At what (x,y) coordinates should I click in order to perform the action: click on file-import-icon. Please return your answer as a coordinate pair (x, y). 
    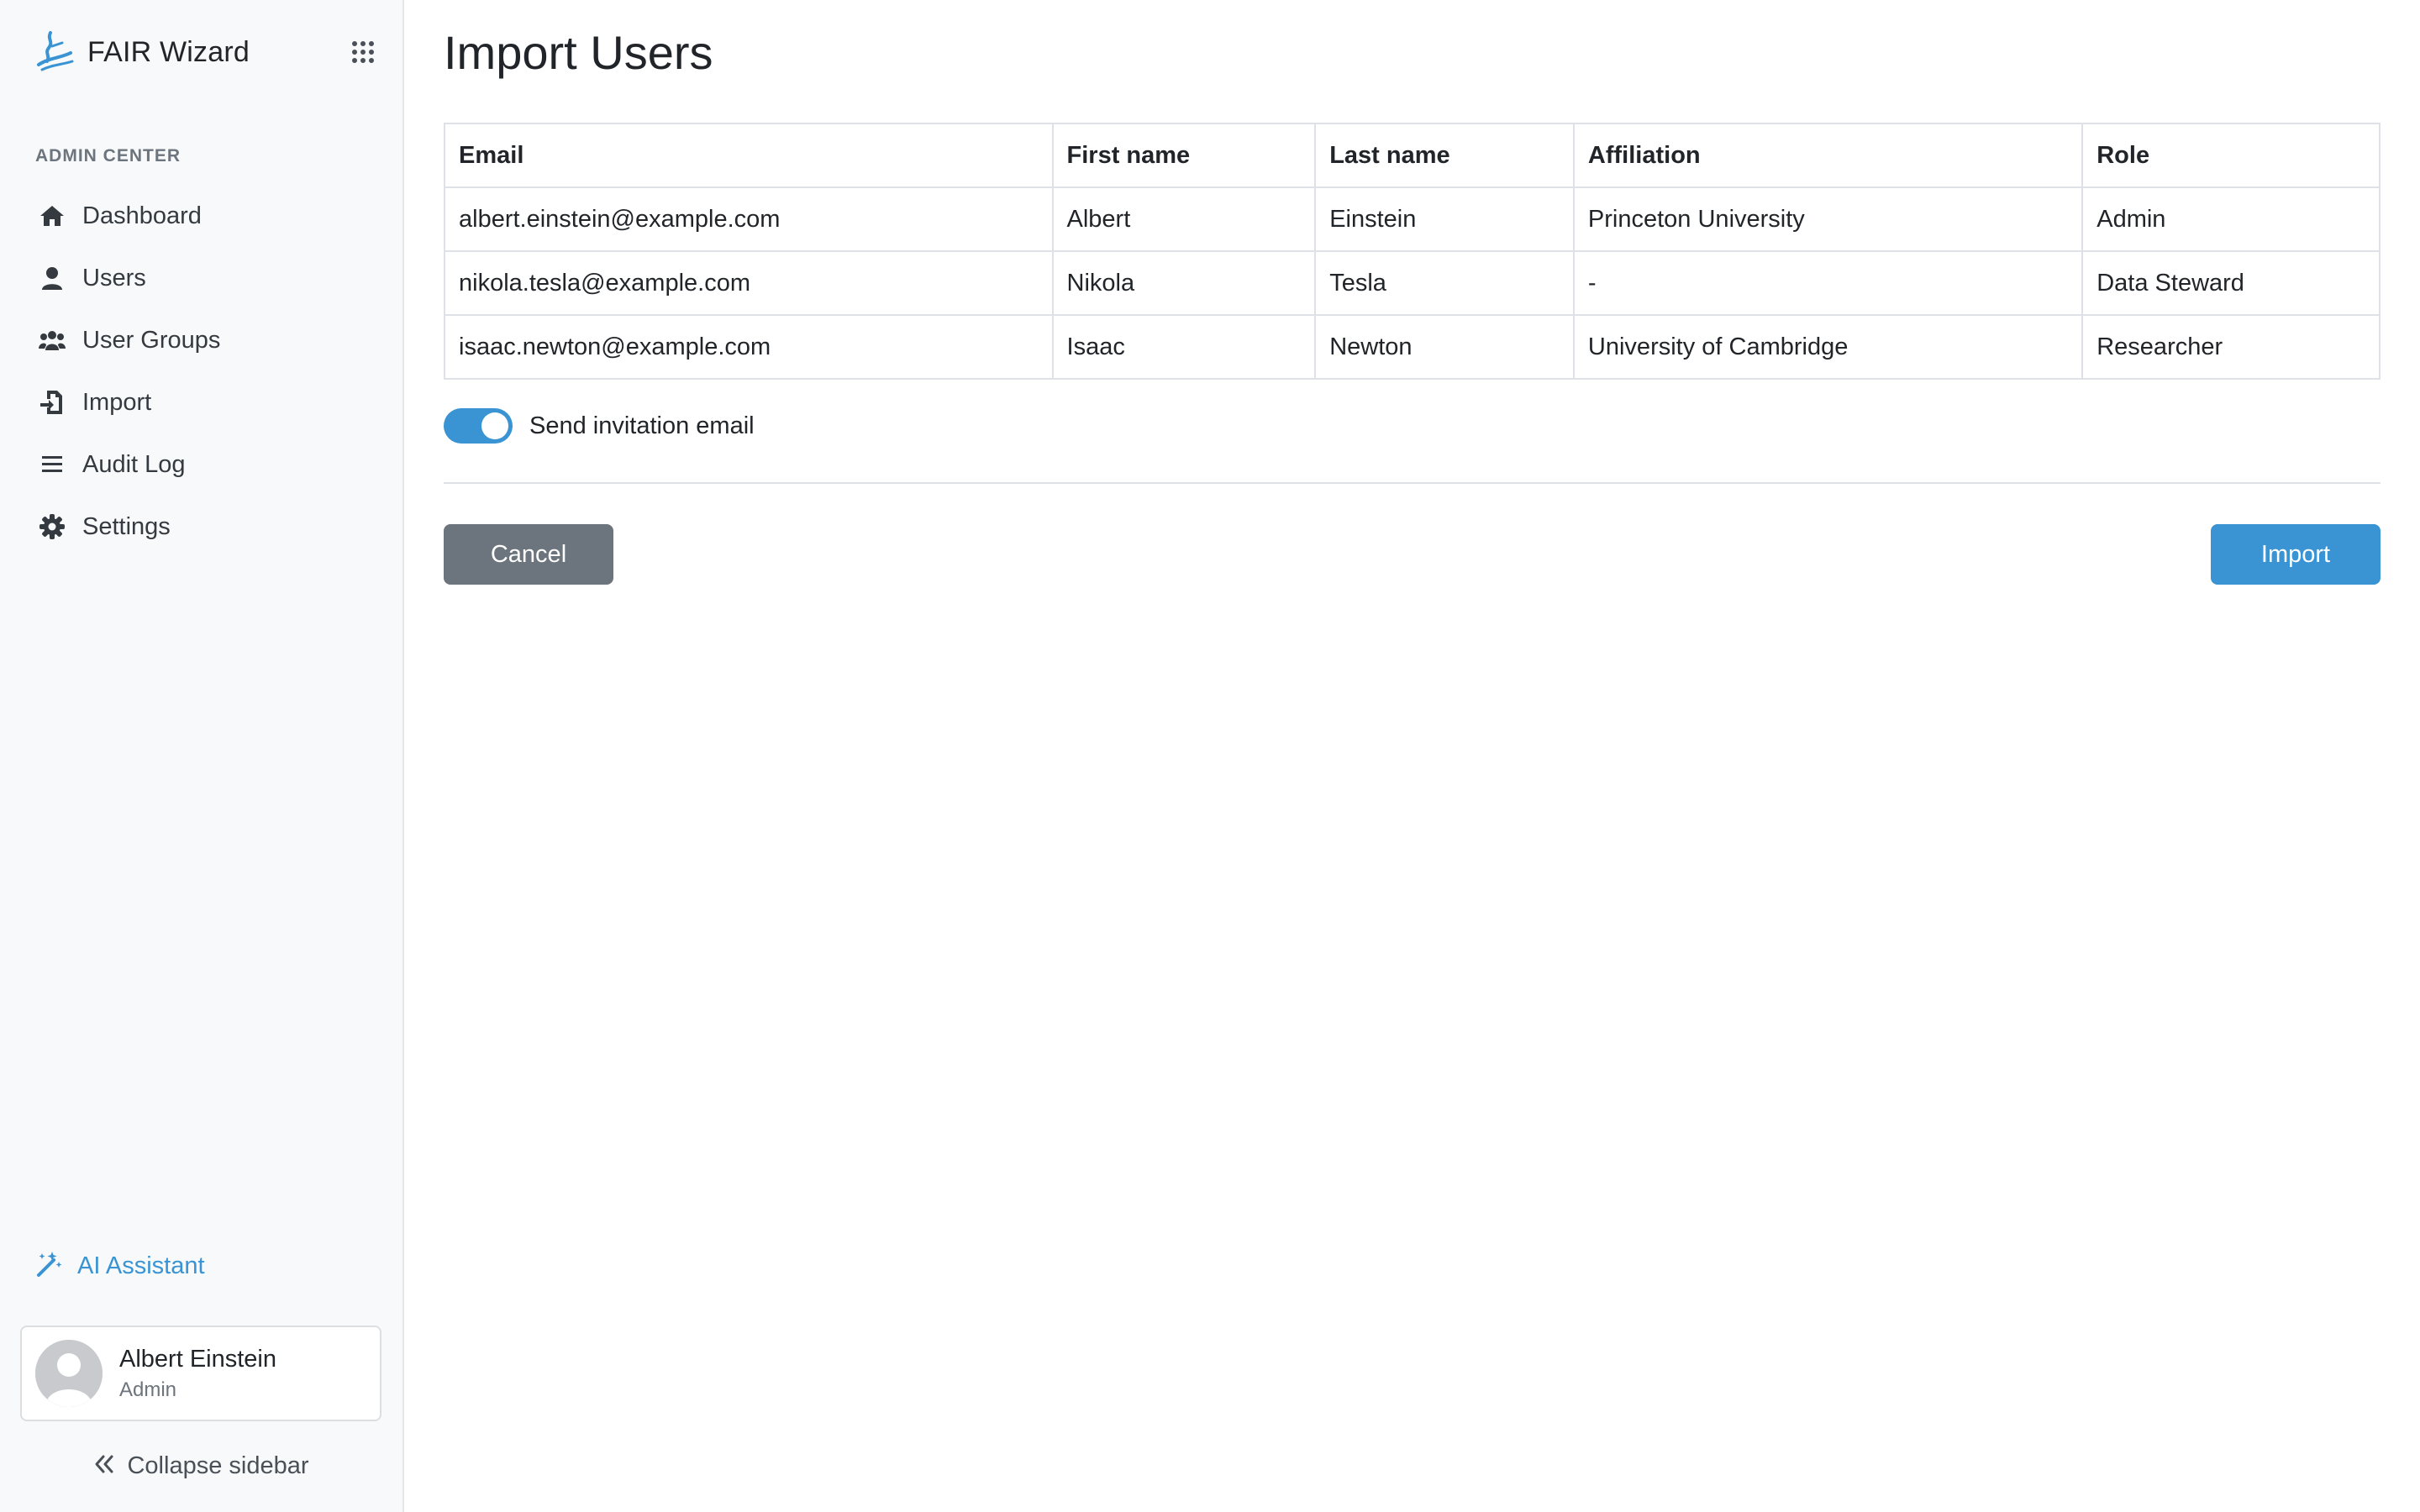
    Looking at the image, I should click on (52, 402).